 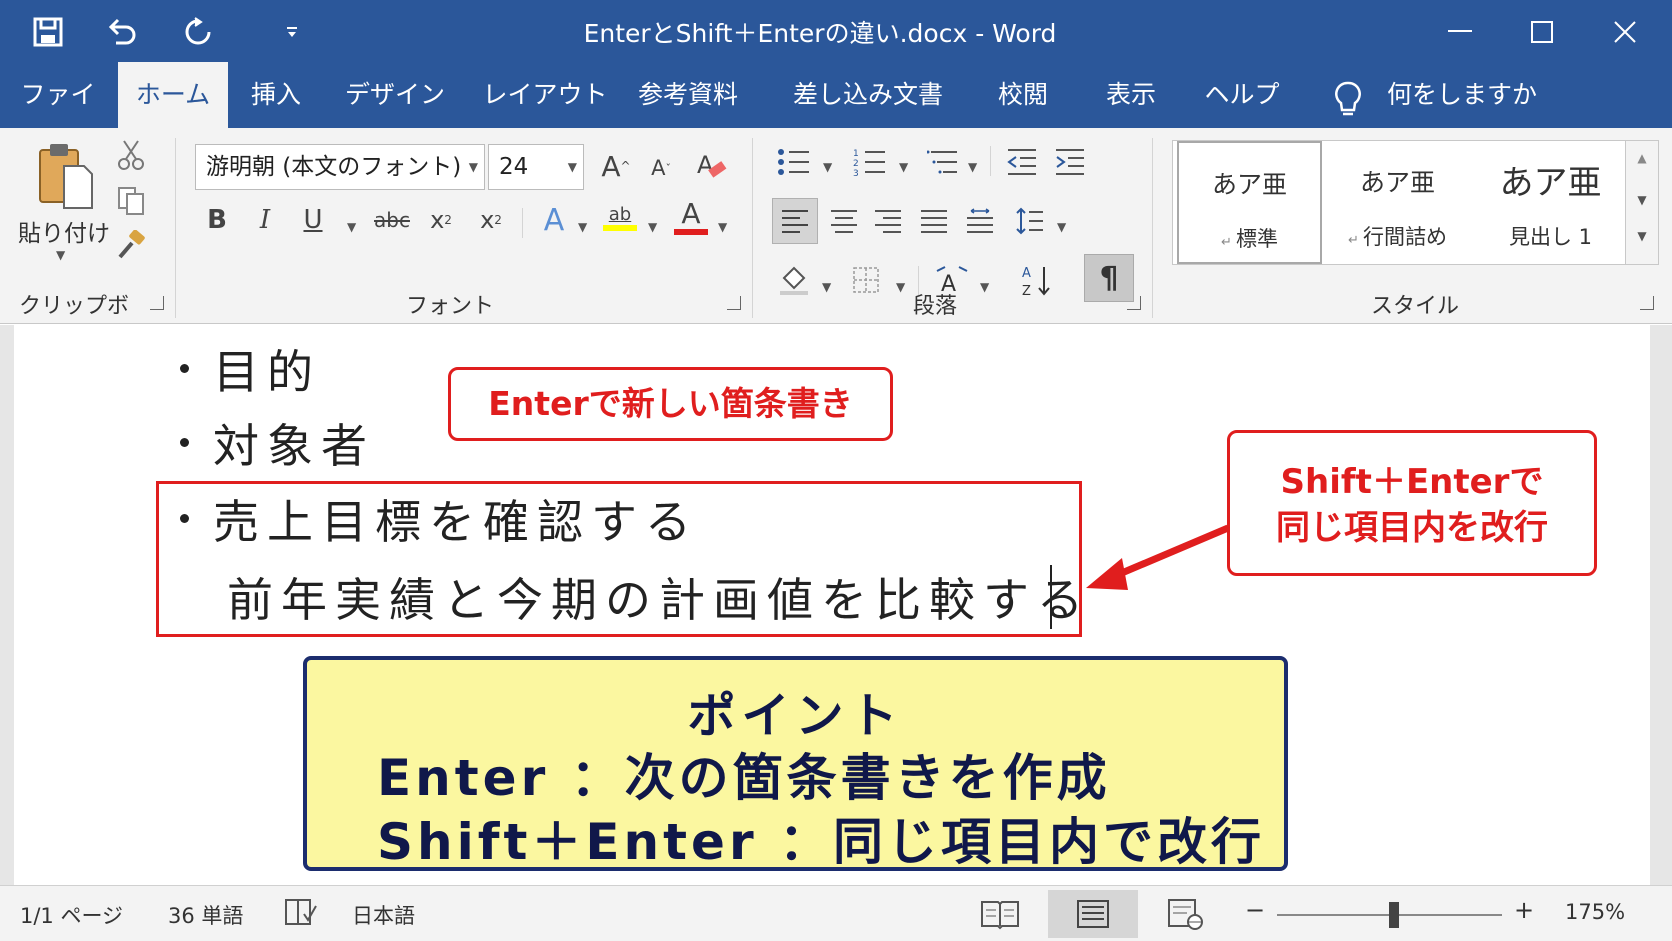 What do you see at coordinates (1036, 280) in the screenshot?
I see `sort-icon: AZ` at bounding box center [1036, 280].